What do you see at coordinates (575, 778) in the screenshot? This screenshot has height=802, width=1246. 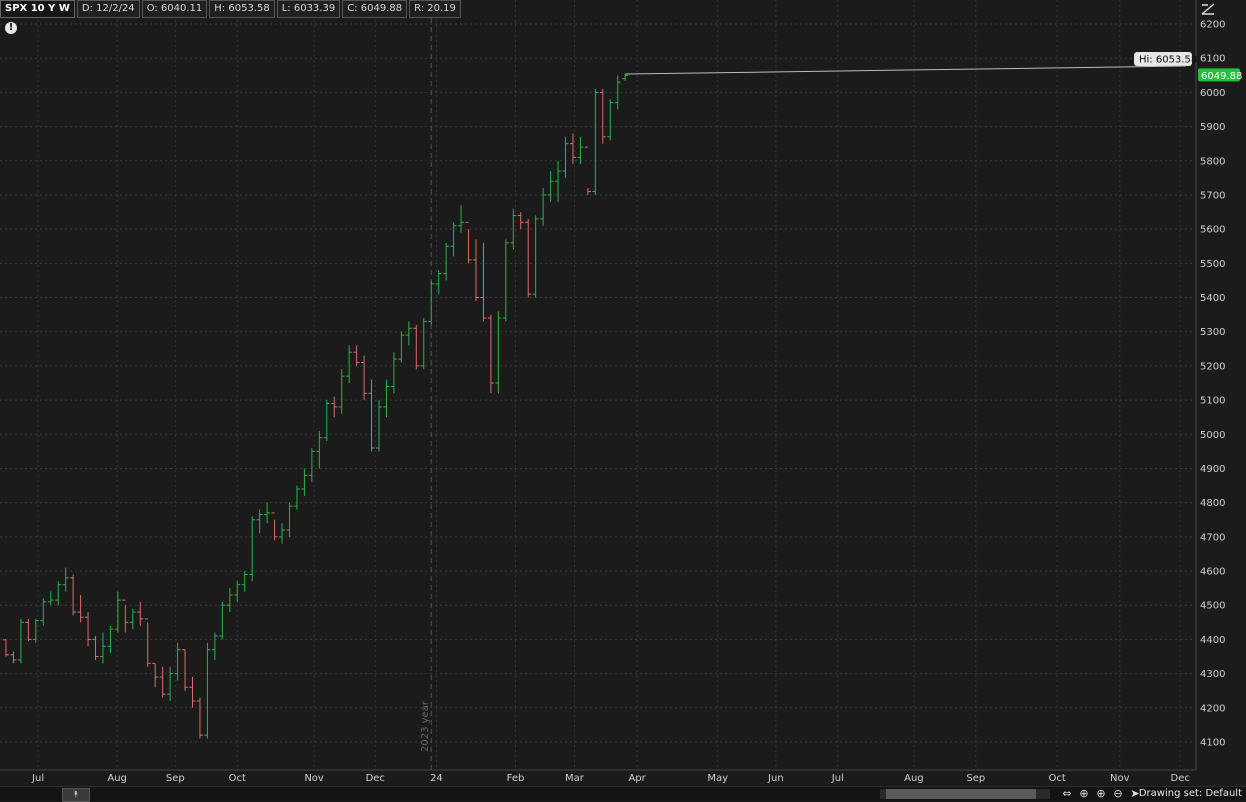 I see `time-tick-label: Mar` at bounding box center [575, 778].